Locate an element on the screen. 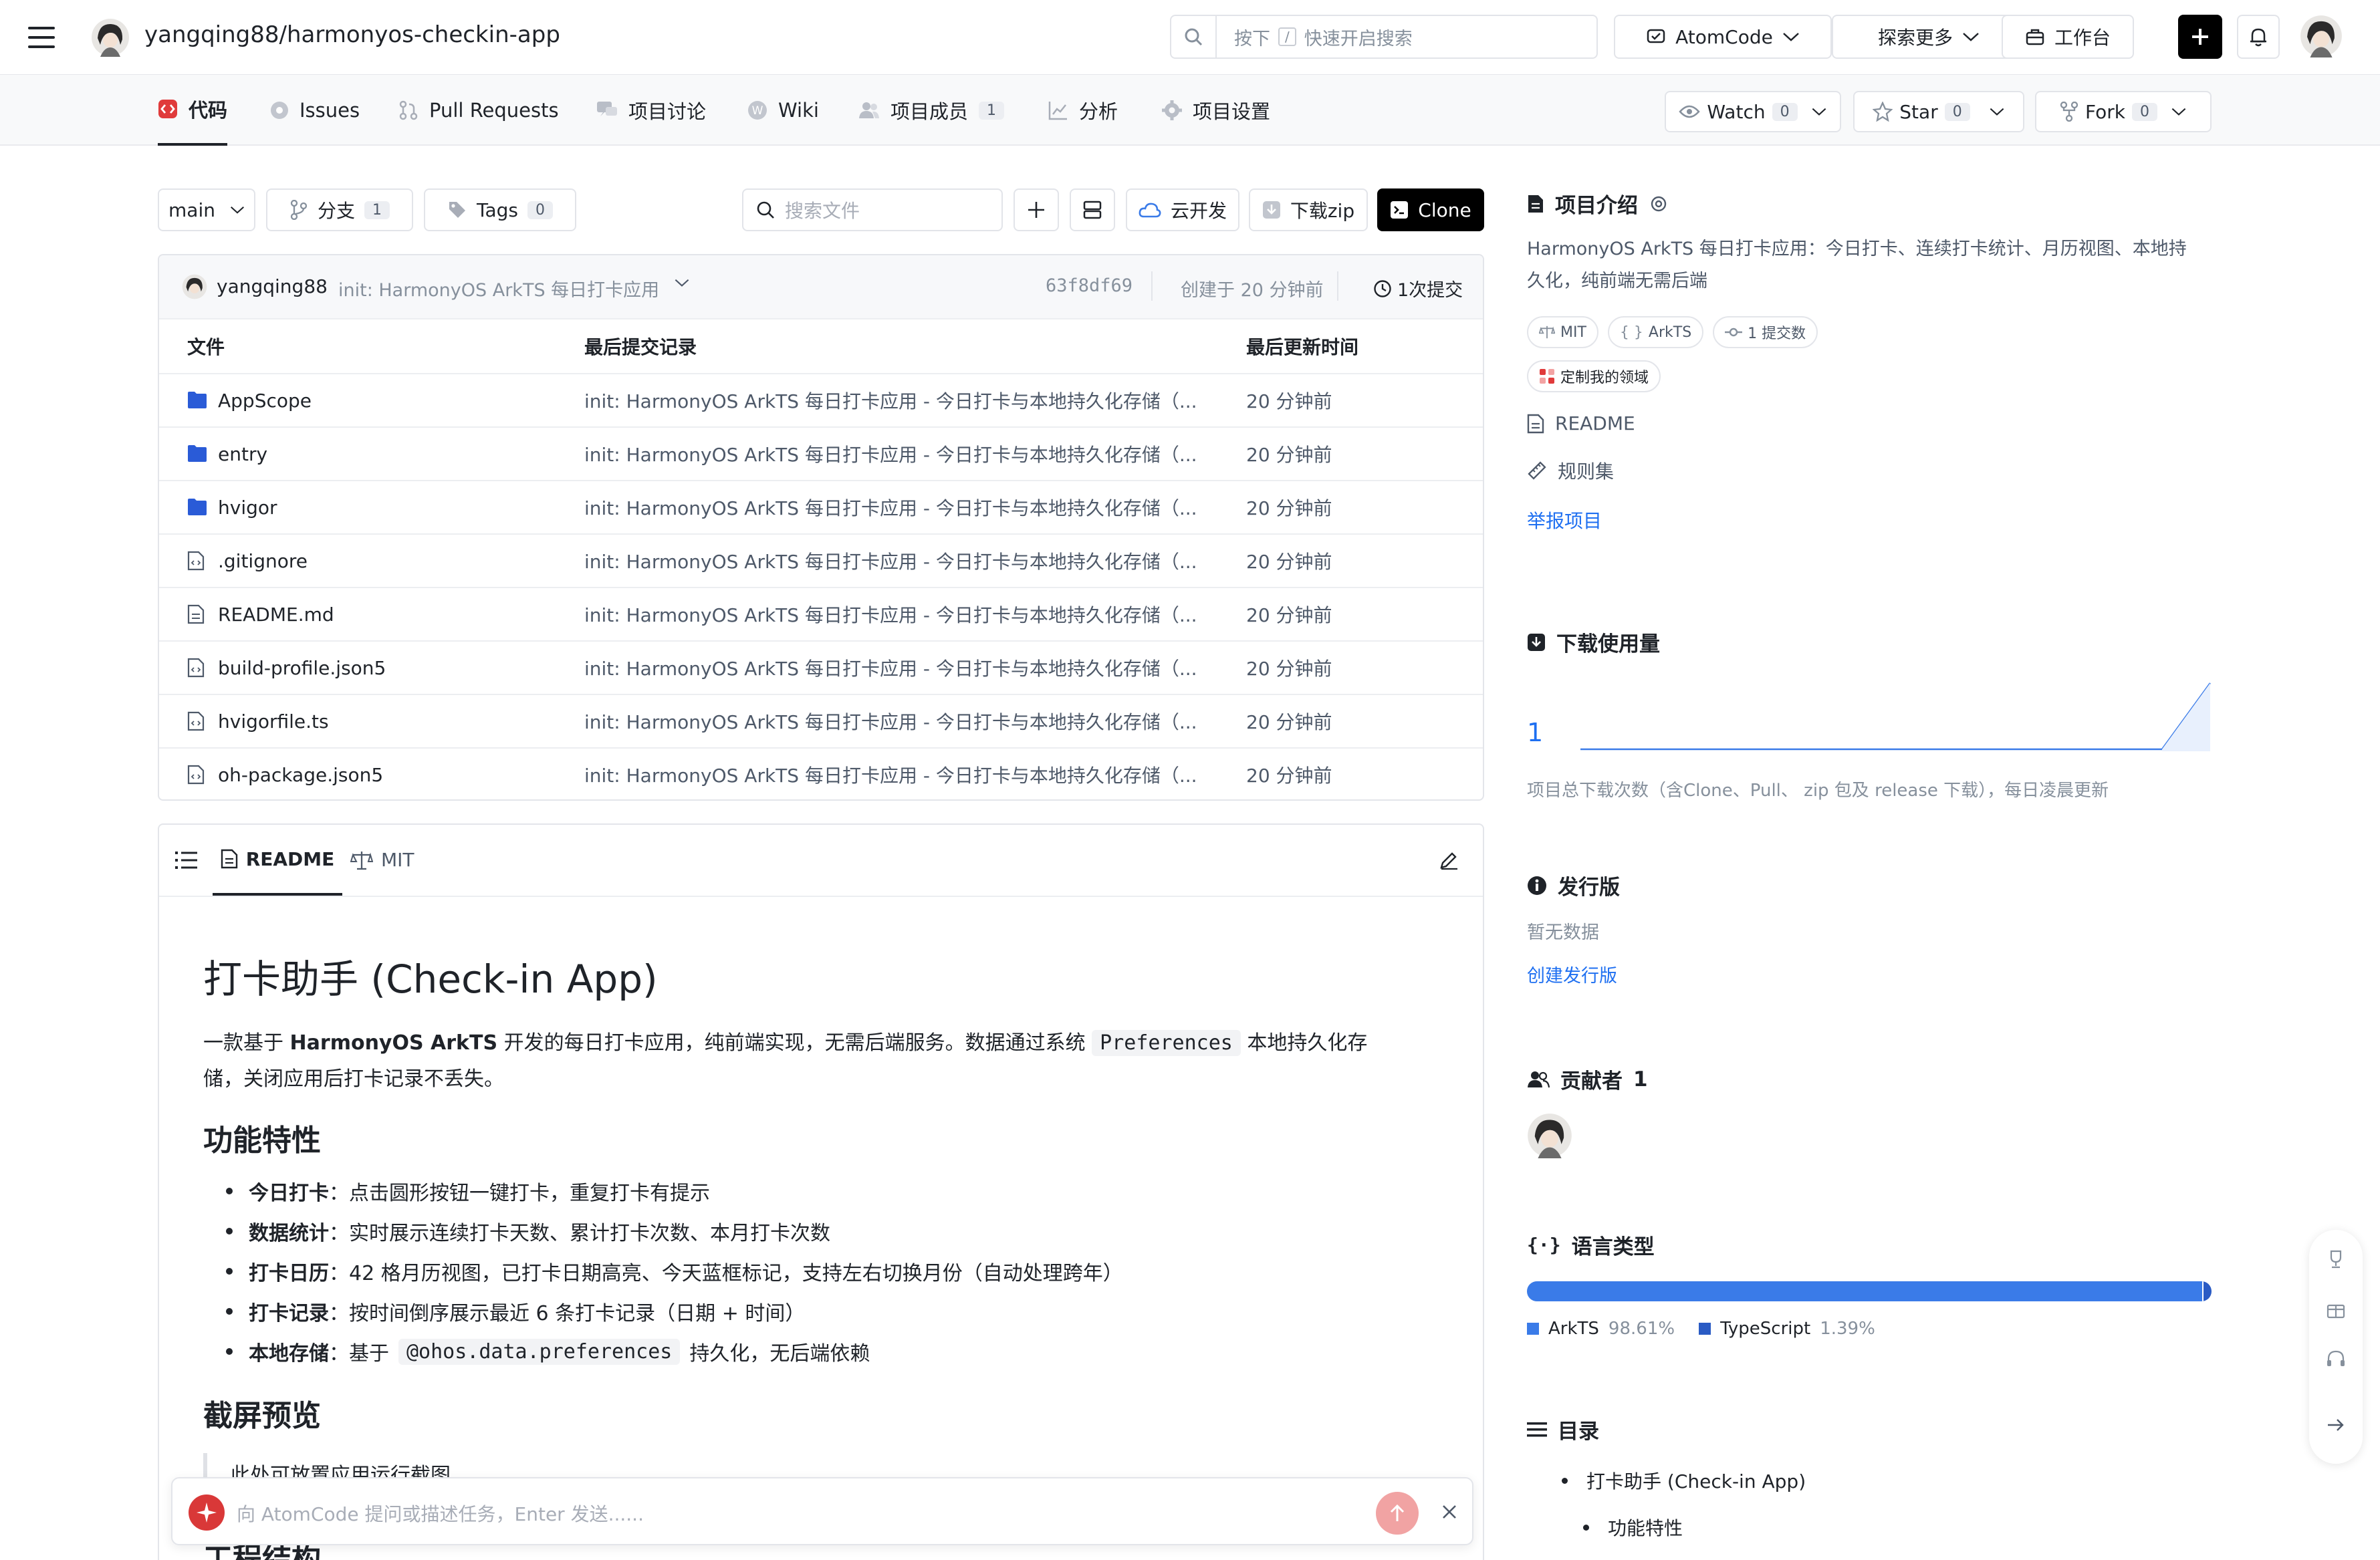  tab-wiki-label: Wiki is located at coordinates (798, 110).